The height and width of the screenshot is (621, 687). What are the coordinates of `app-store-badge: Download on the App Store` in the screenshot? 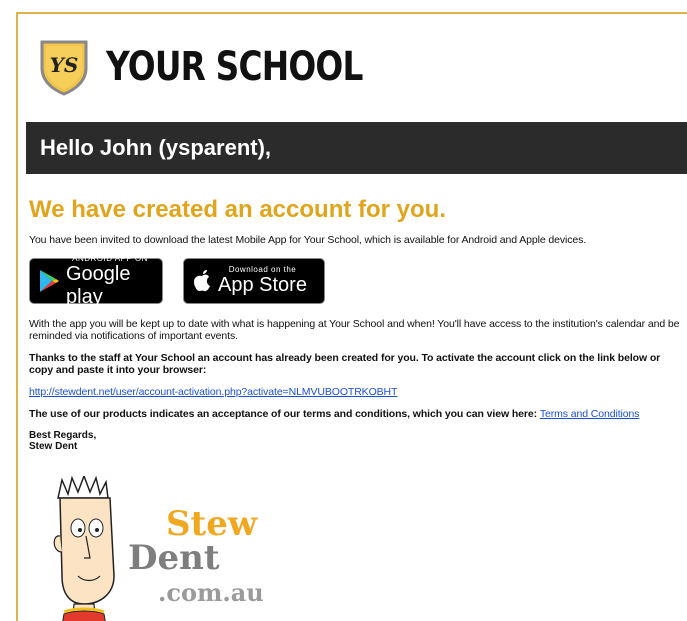 It's located at (254, 281).